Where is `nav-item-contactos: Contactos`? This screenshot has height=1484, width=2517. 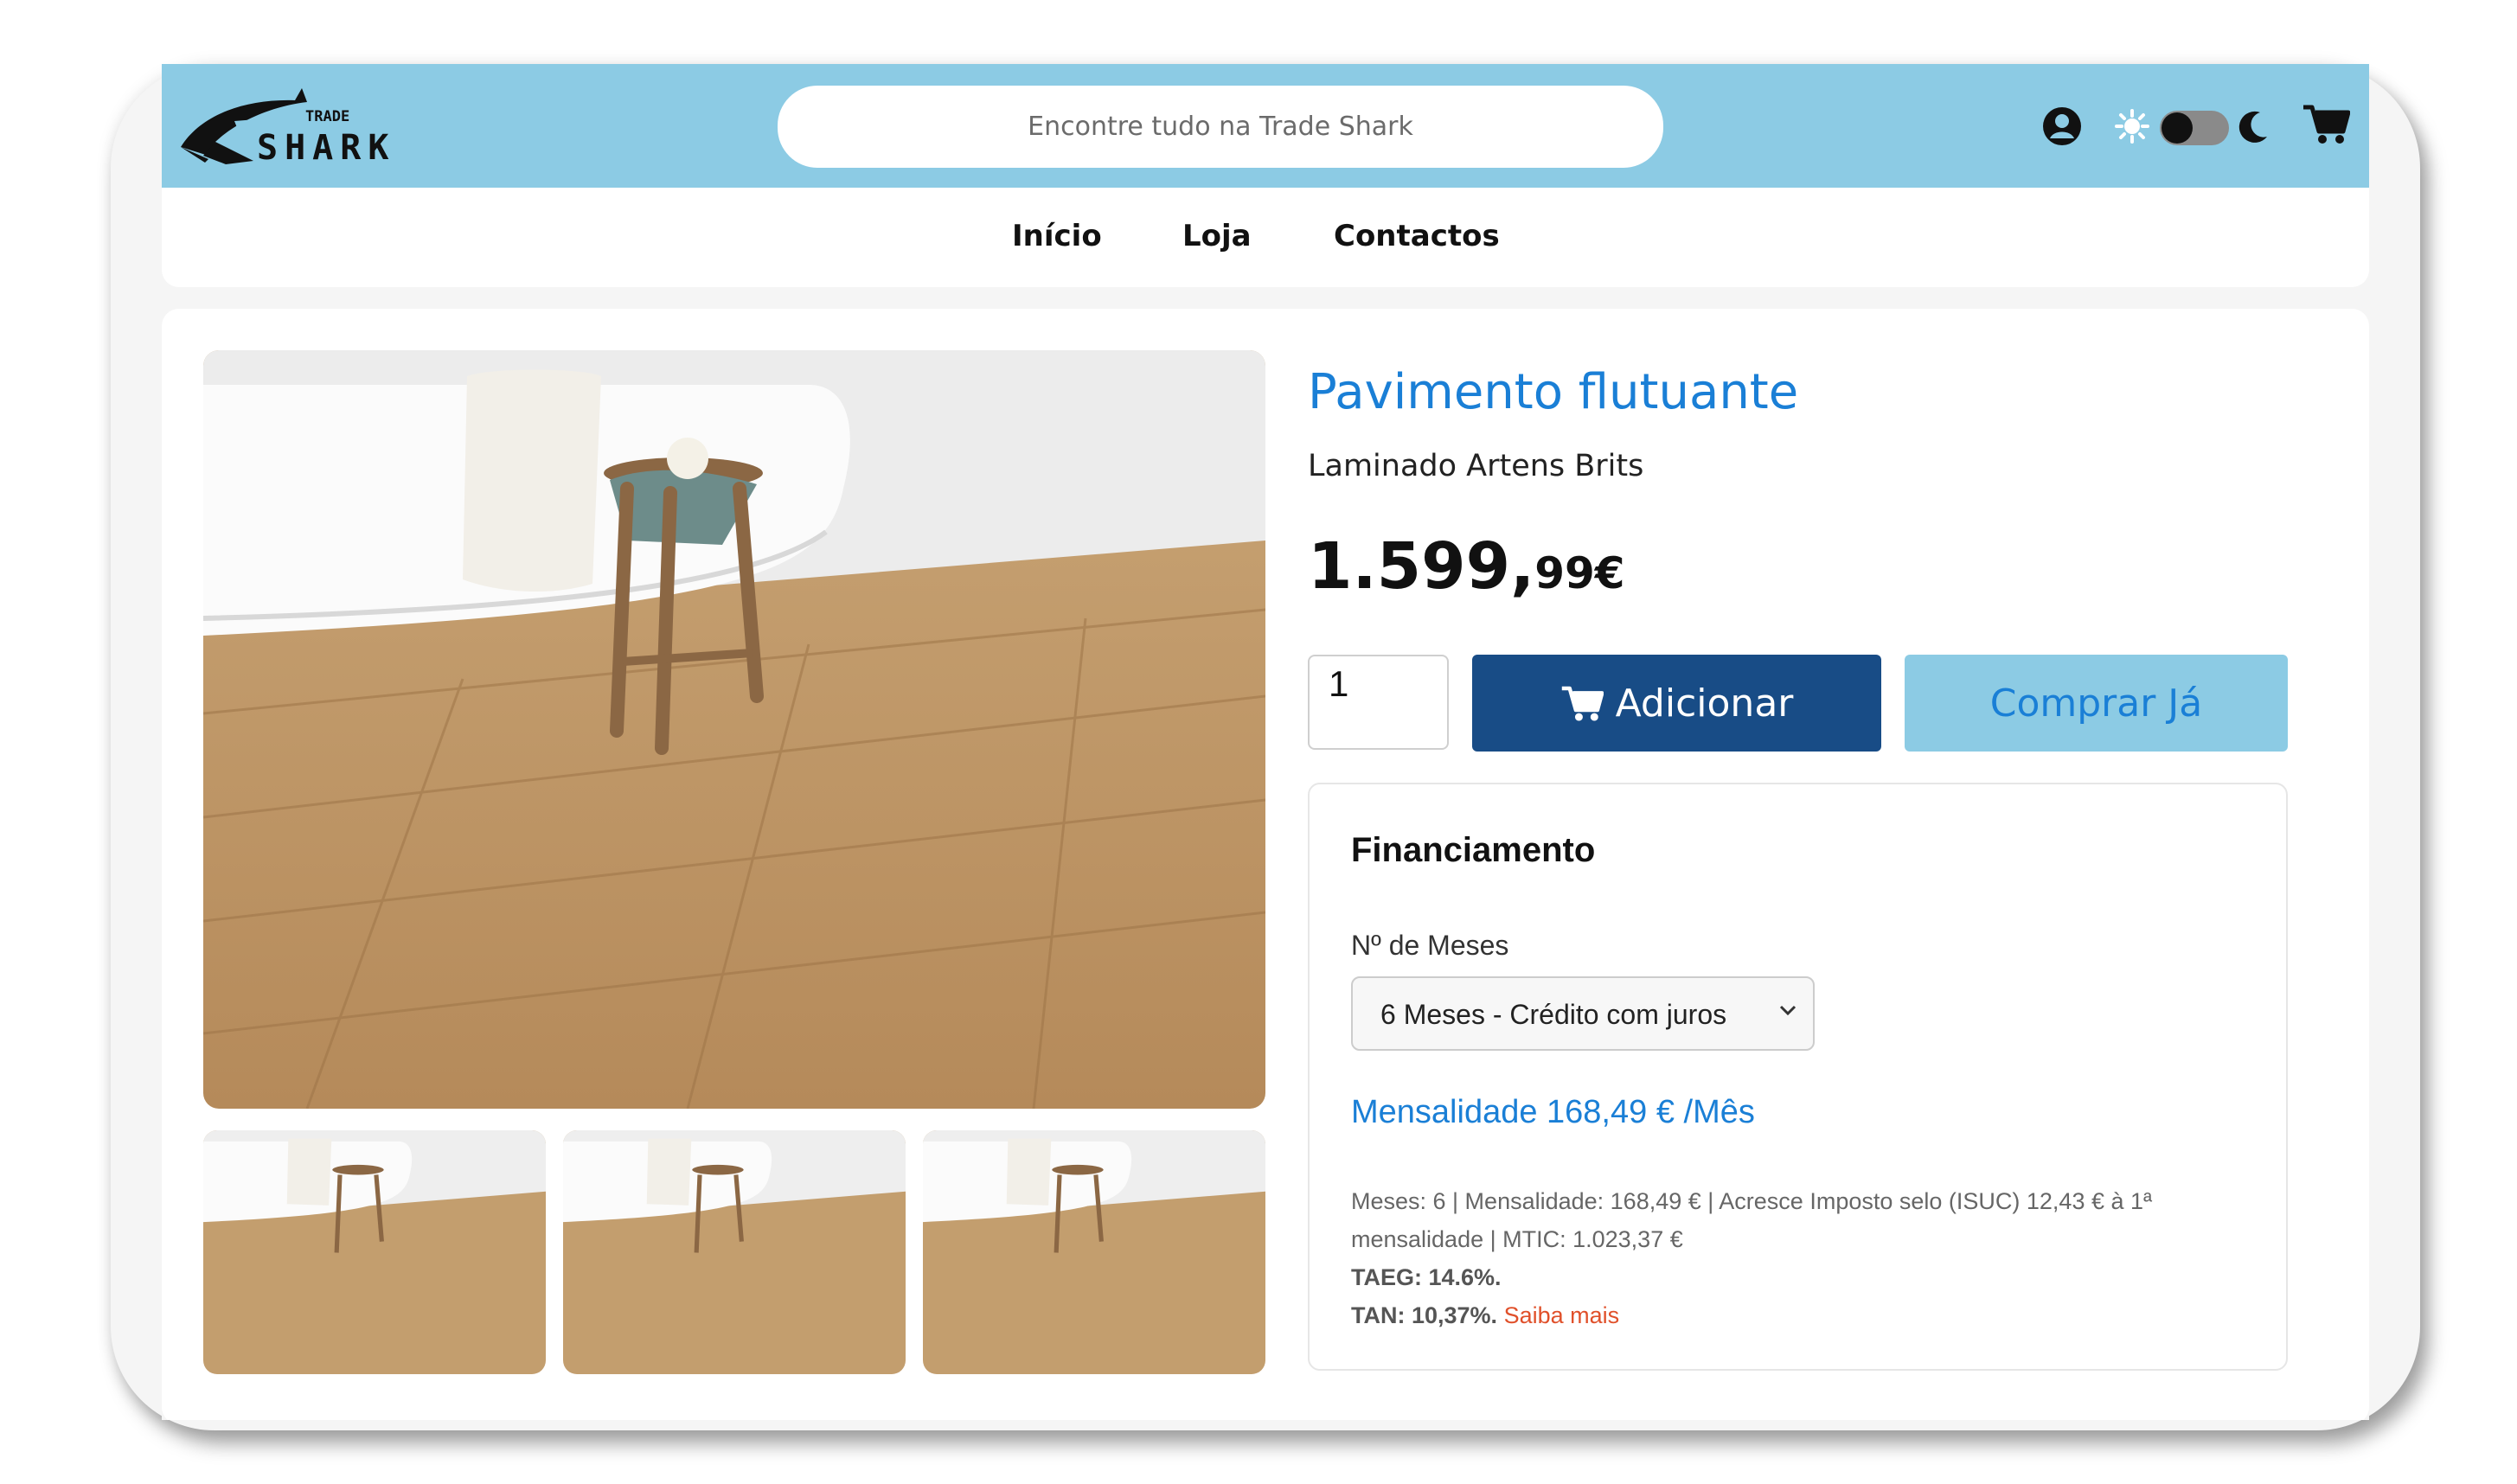 nav-item-contactos: Contactos is located at coordinates (1417, 236).